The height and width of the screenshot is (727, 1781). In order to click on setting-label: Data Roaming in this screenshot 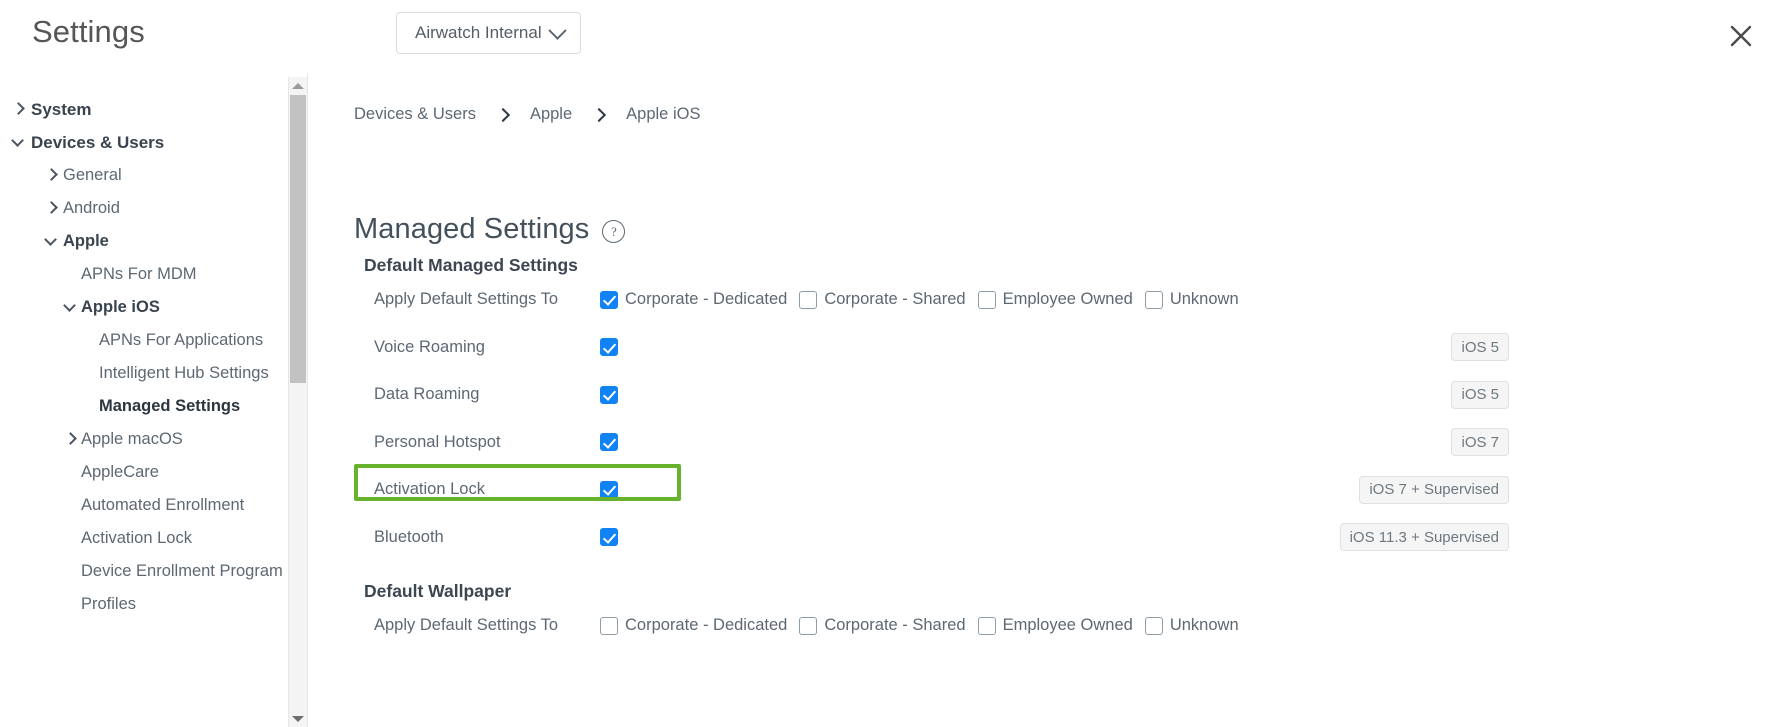, I will do `click(427, 394)`.